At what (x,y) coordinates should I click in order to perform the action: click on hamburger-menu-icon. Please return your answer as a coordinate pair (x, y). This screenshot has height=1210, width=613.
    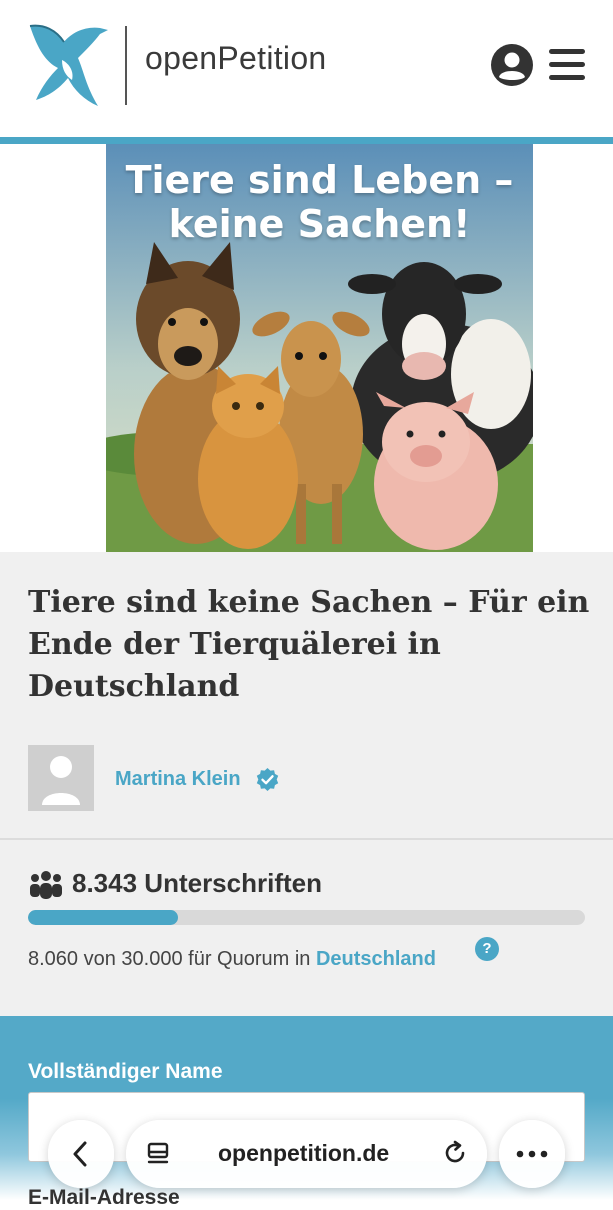
    Looking at the image, I should click on (567, 65).